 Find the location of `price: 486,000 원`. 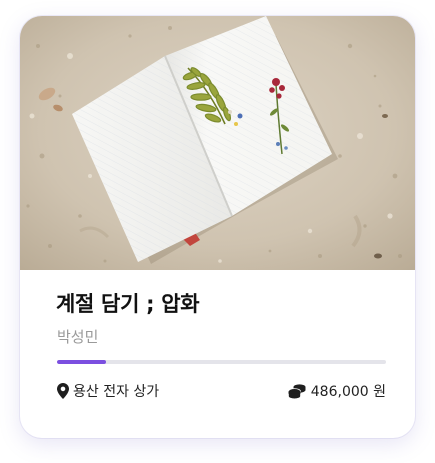

price: 486,000 원 is located at coordinates (336, 391).